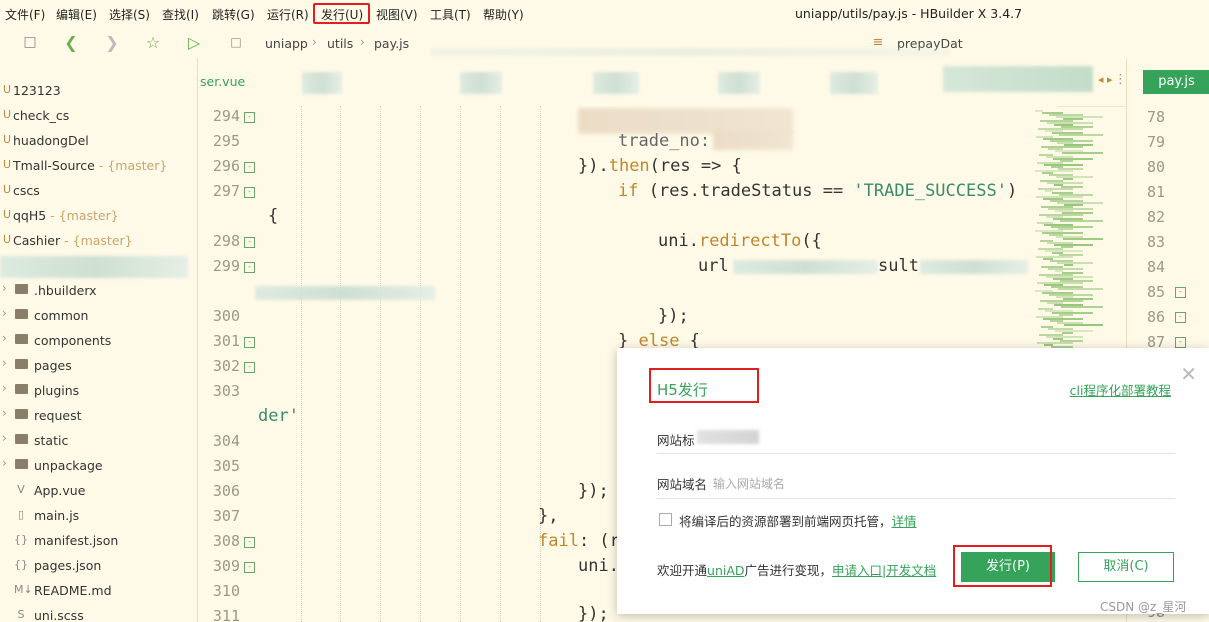 This screenshot has height=622, width=1209. Describe the element at coordinates (180, 14) in the screenshot. I see `menu-find: 查找(I)` at that location.